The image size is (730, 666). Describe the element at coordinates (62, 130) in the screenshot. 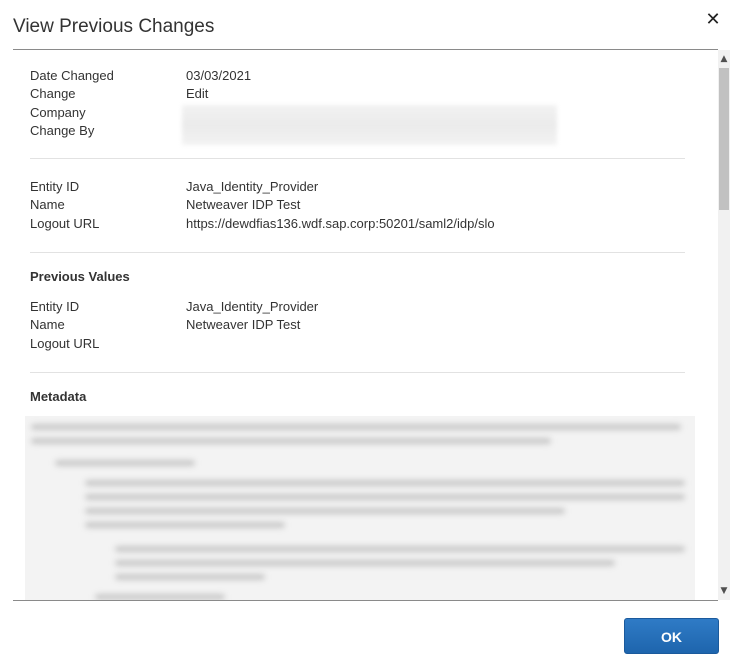

I see `change-by-label: Change By` at that location.